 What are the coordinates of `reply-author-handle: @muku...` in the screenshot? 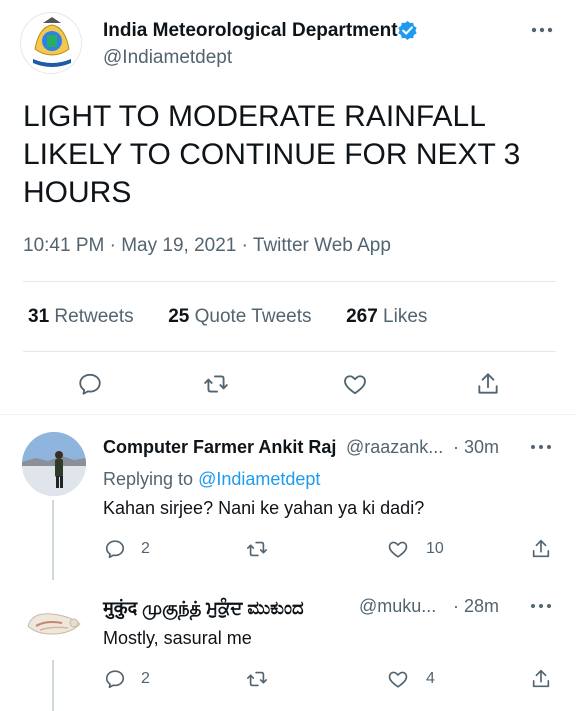 It's located at (397, 606).